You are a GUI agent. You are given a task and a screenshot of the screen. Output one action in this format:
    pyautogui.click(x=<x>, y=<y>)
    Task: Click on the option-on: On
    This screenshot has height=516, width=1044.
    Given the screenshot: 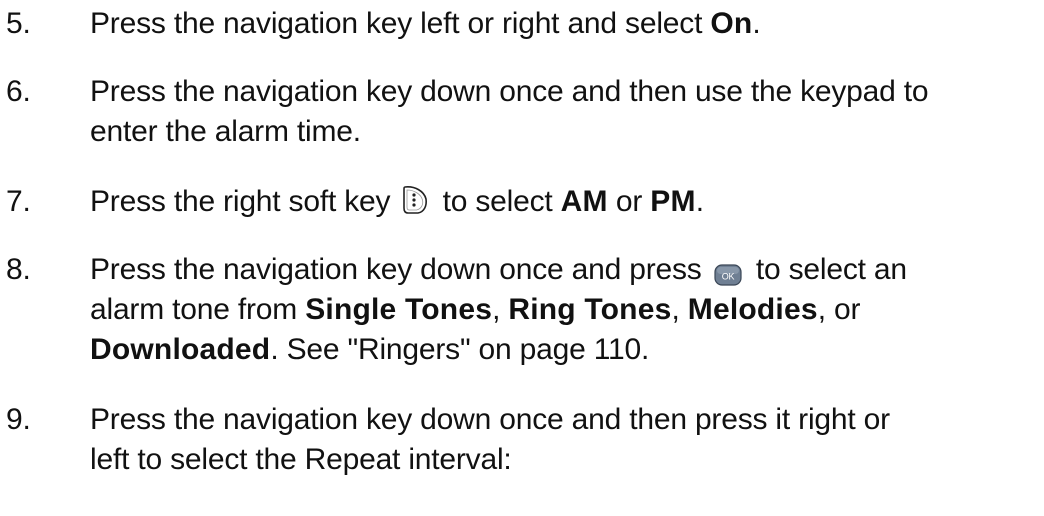 What is the action you would take?
    pyautogui.click(x=731, y=23)
    